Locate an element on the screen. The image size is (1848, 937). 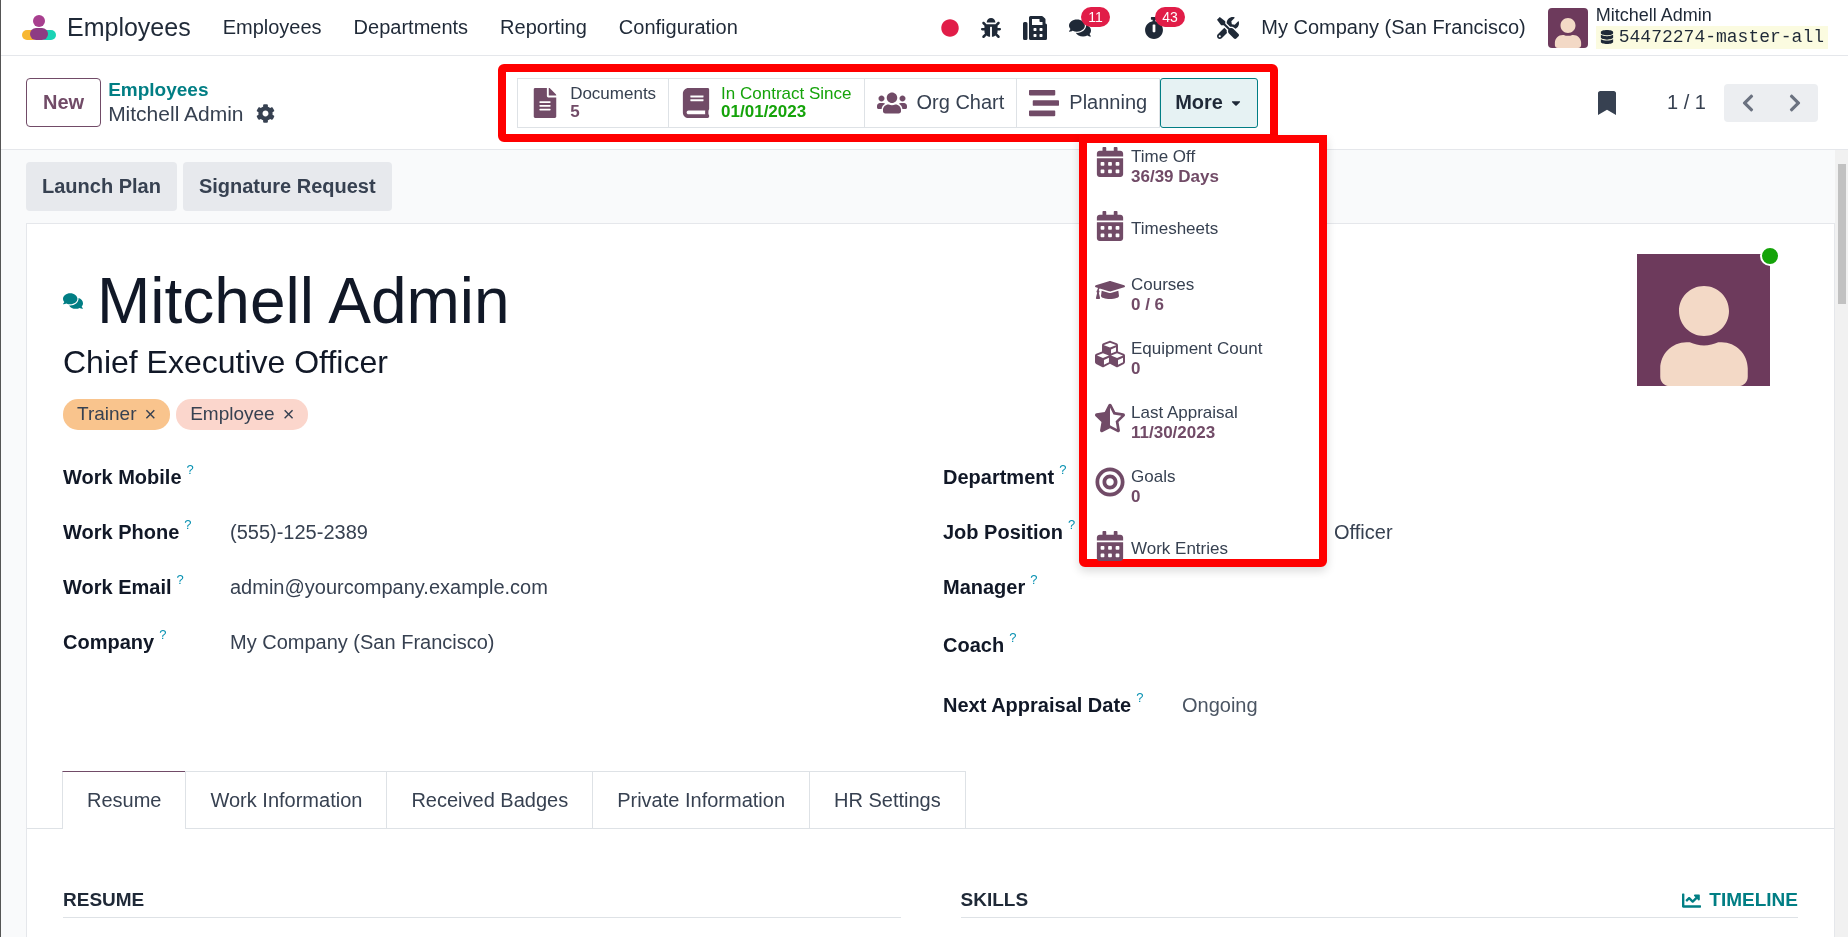
nav-menu-item: Reporting is located at coordinates (543, 27).